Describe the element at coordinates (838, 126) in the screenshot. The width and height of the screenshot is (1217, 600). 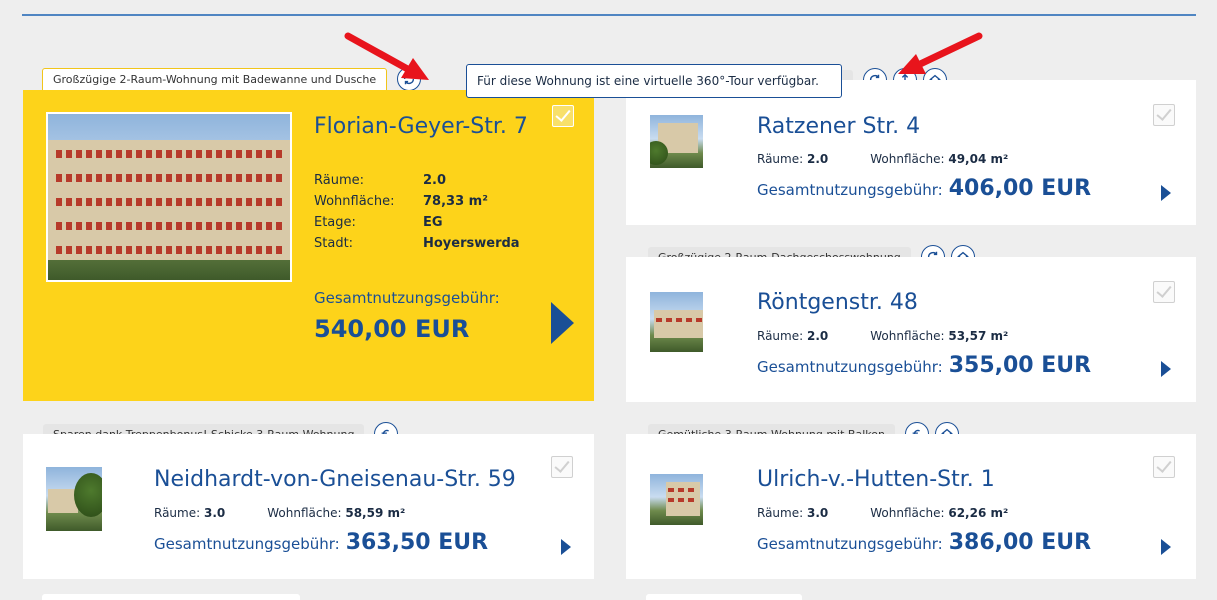
I see `listing-title: Ratzener Str. 4` at that location.